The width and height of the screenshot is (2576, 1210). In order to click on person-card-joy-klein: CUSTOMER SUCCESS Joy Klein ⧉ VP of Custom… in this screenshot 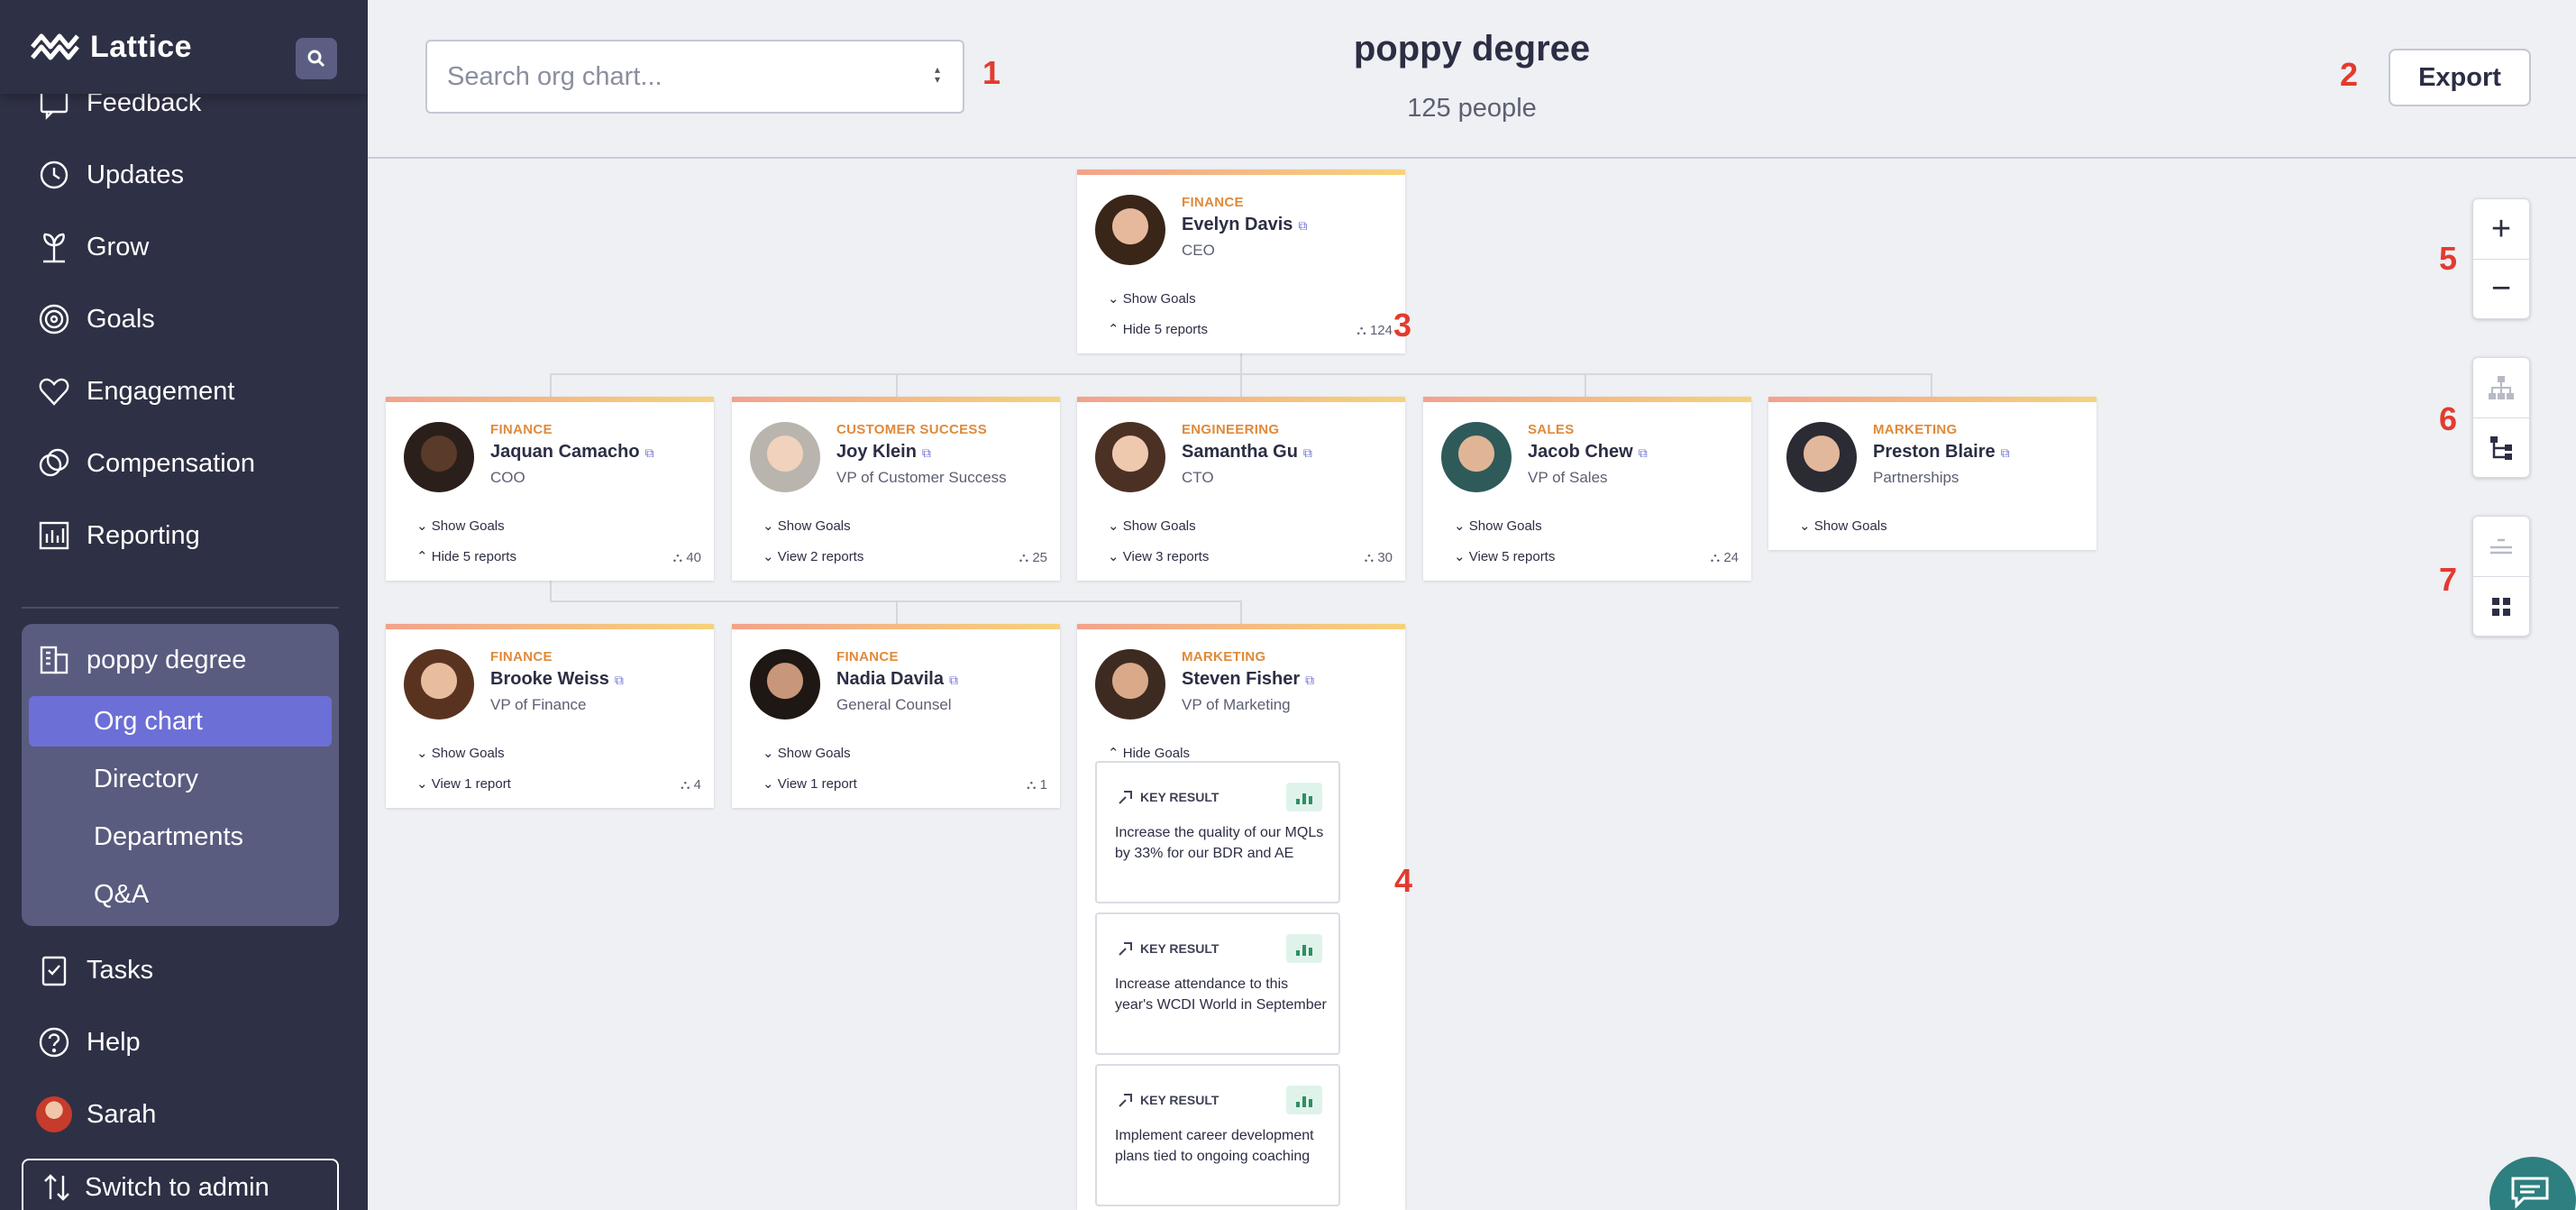, I will do `click(896, 489)`.